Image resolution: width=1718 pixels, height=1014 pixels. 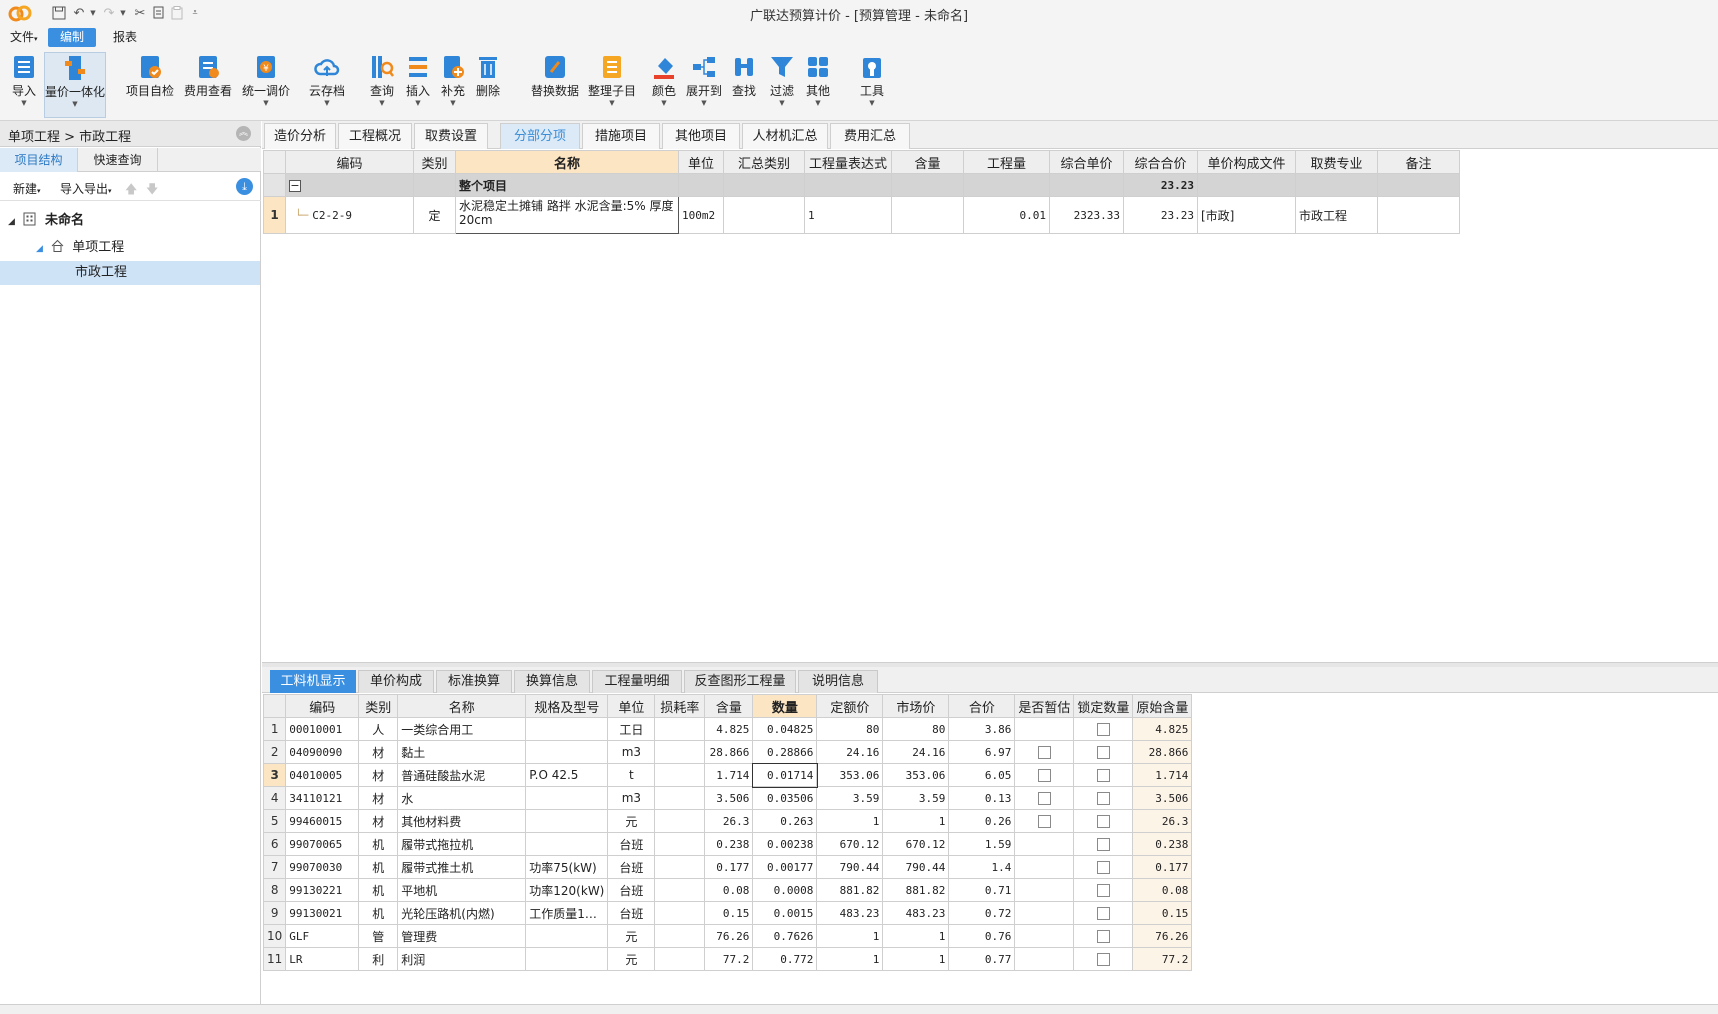 What do you see at coordinates (850, 775) in the screenshot?
I see `cell-quota-price: 353.06` at bounding box center [850, 775].